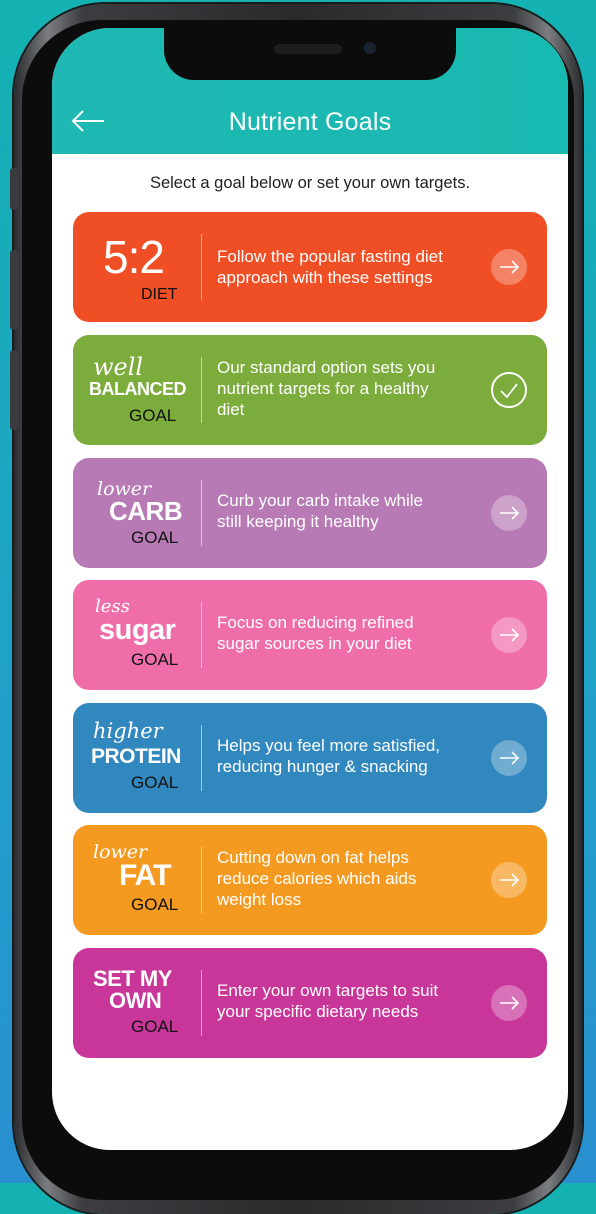 The height and width of the screenshot is (1214, 596). What do you see at coordinates (298, 521) in the screenshot?
I see `description-line: still keeping it healthy` at bounding box center [298, 521].